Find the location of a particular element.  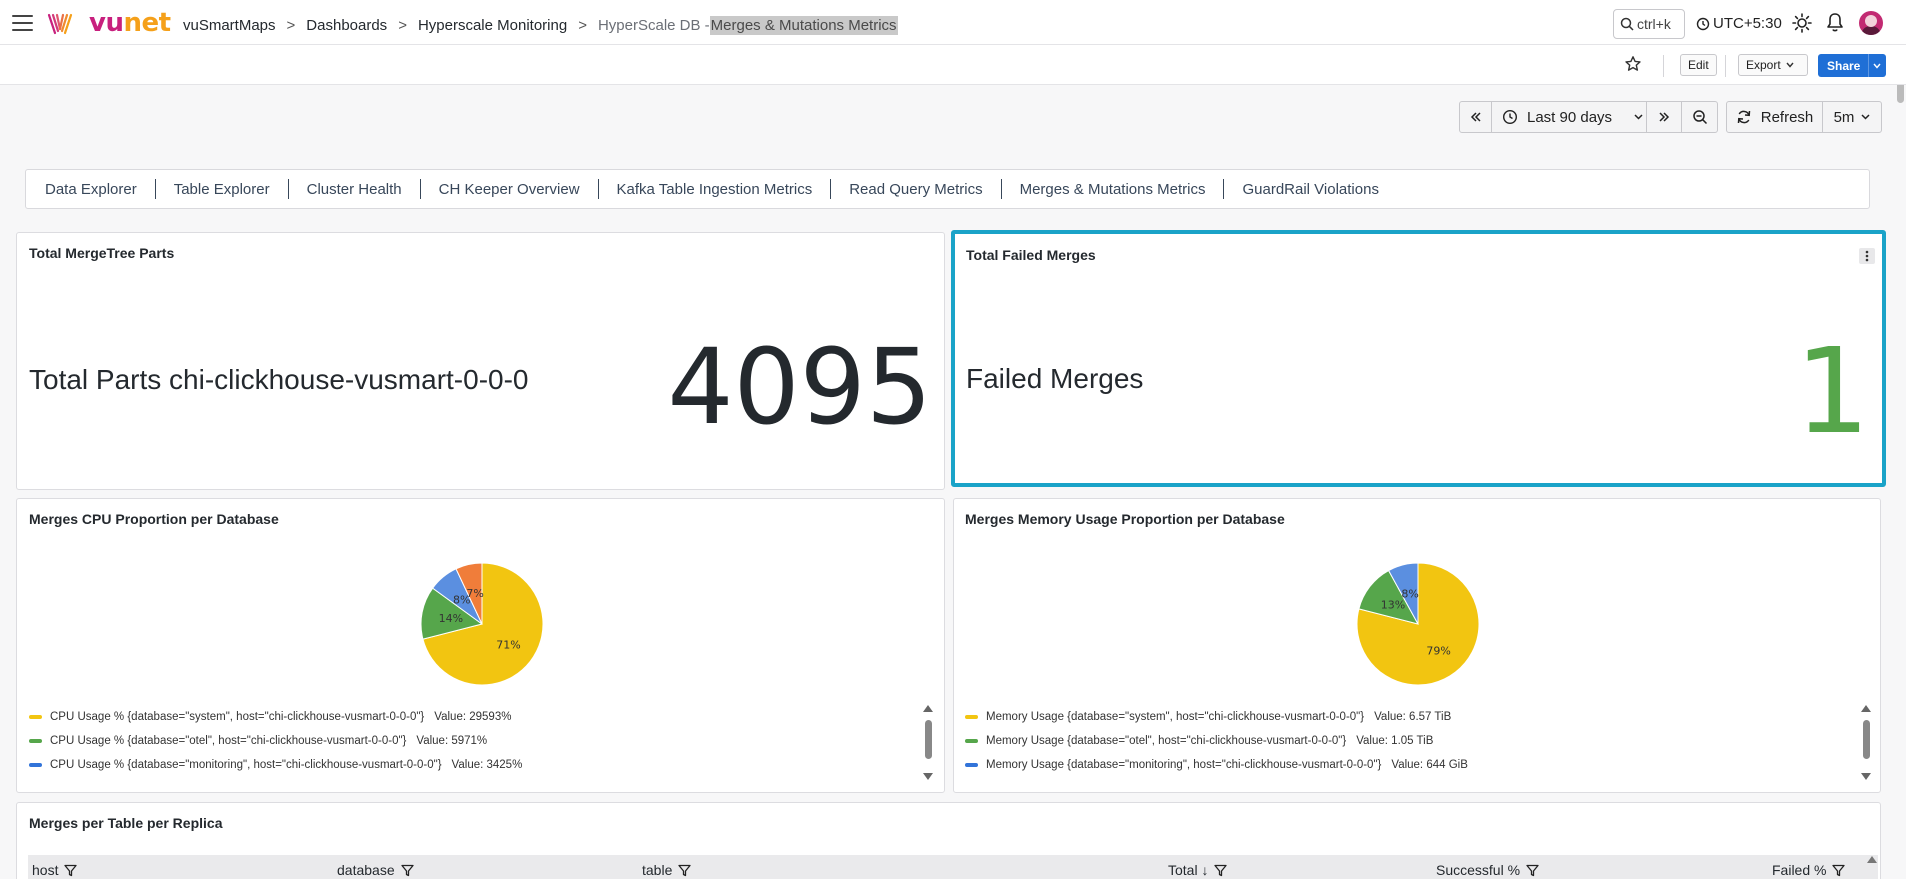

double-chevron-left-icon is located at coordinates (1475, 117).